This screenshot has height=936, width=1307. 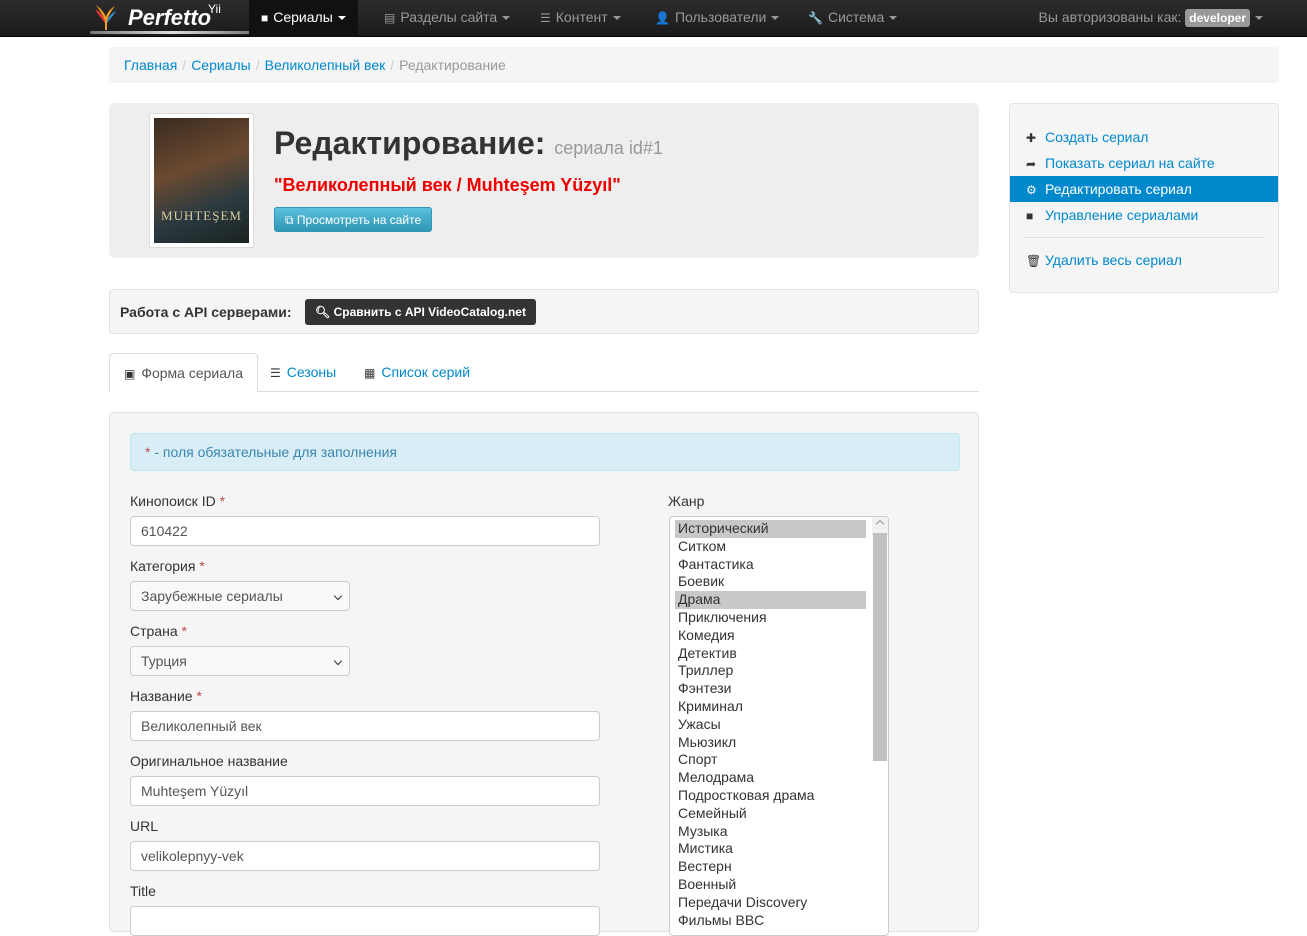 I want to click on sidebar-edit: ⚙ Редактировать сериал, so click(x=1144, y=189).